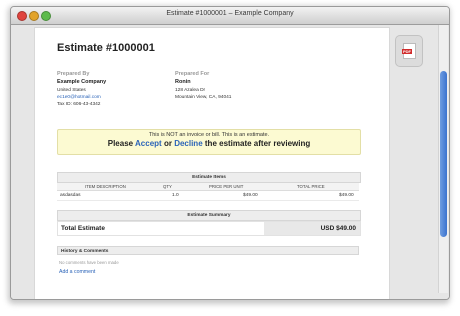  I want to click on row-qty: 1.0, so click(175, 195).